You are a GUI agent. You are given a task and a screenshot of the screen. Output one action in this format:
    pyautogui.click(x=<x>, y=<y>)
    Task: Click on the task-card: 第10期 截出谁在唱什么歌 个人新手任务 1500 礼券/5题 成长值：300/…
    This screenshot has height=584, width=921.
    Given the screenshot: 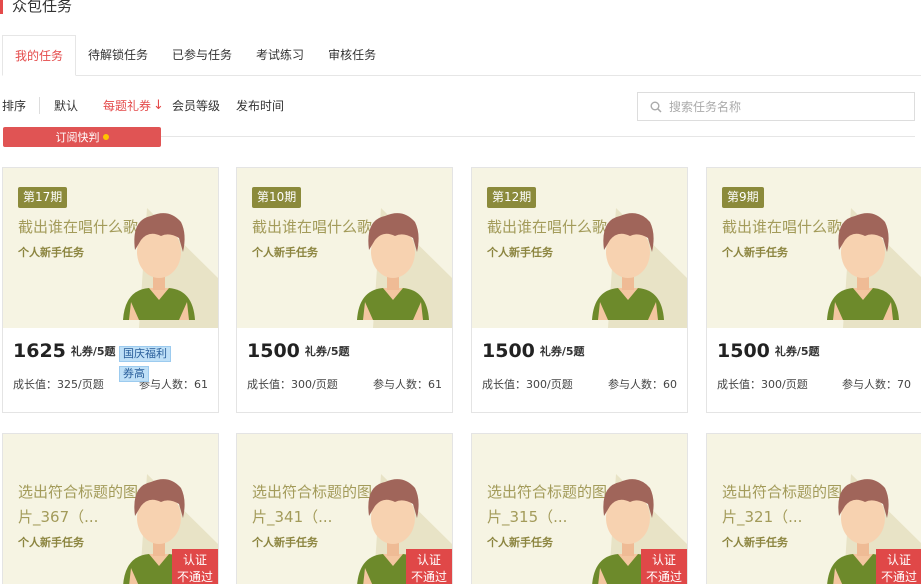 What is the action you would take?
    pyautogui.click(x=344, y=290)
    